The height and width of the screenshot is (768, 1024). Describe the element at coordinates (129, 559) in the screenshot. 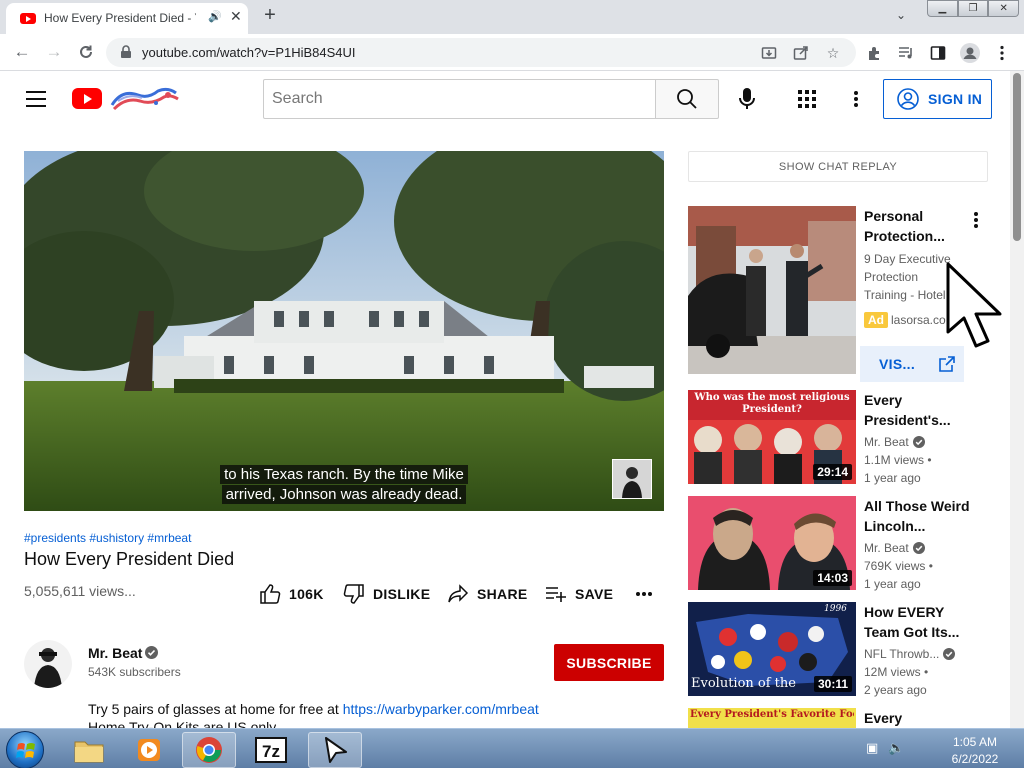

I see `video-title: How Every President Died` at that location.